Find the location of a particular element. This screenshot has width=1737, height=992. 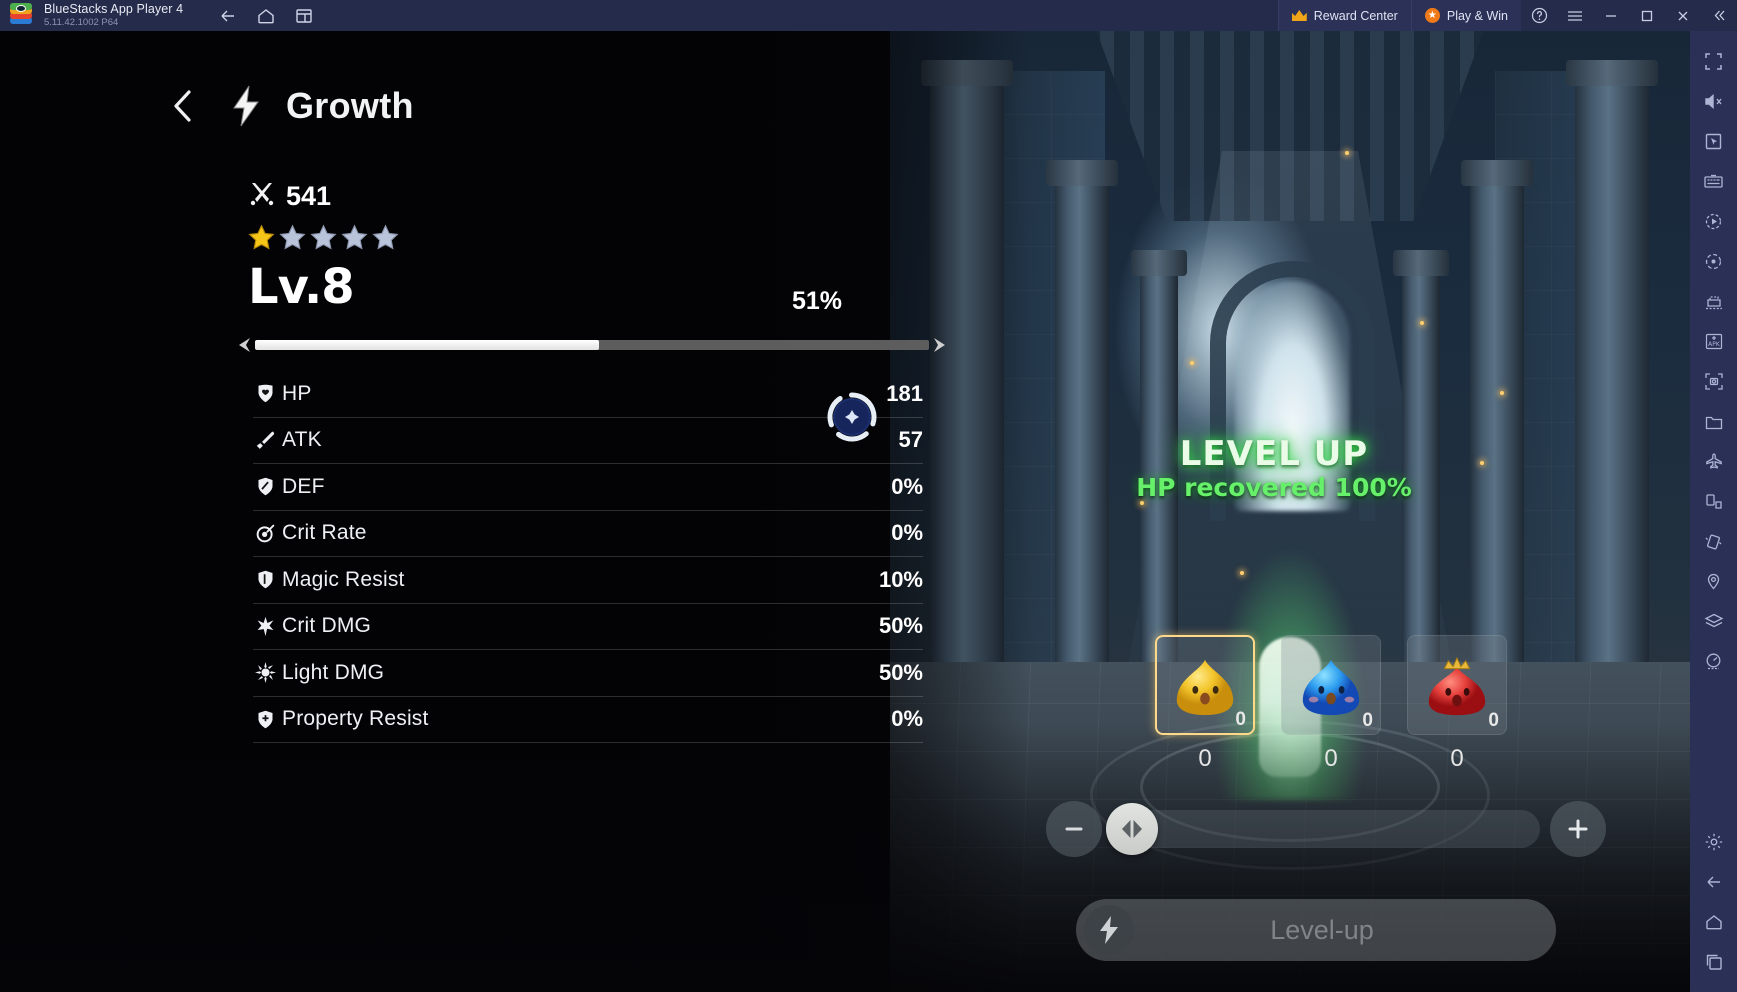

reward-center-label: Reward Center is located at coordinates (1355, 15).